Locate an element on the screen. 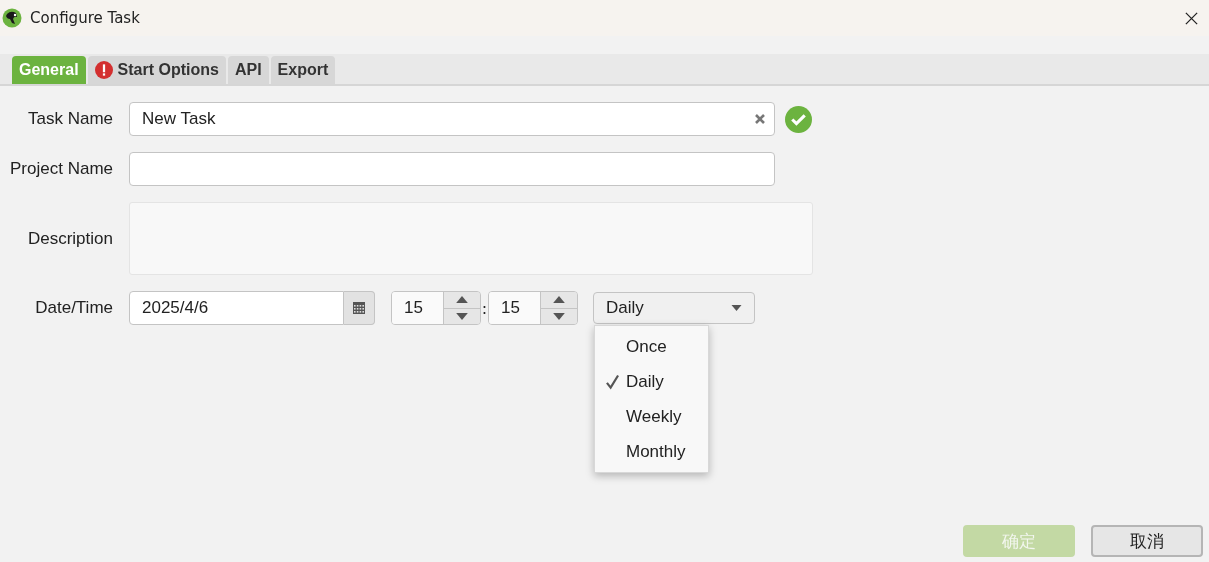 Image resolution: width=1209 pixels, height=562 pixels. menu-item: Monthly is located at coordinates (651, 451).